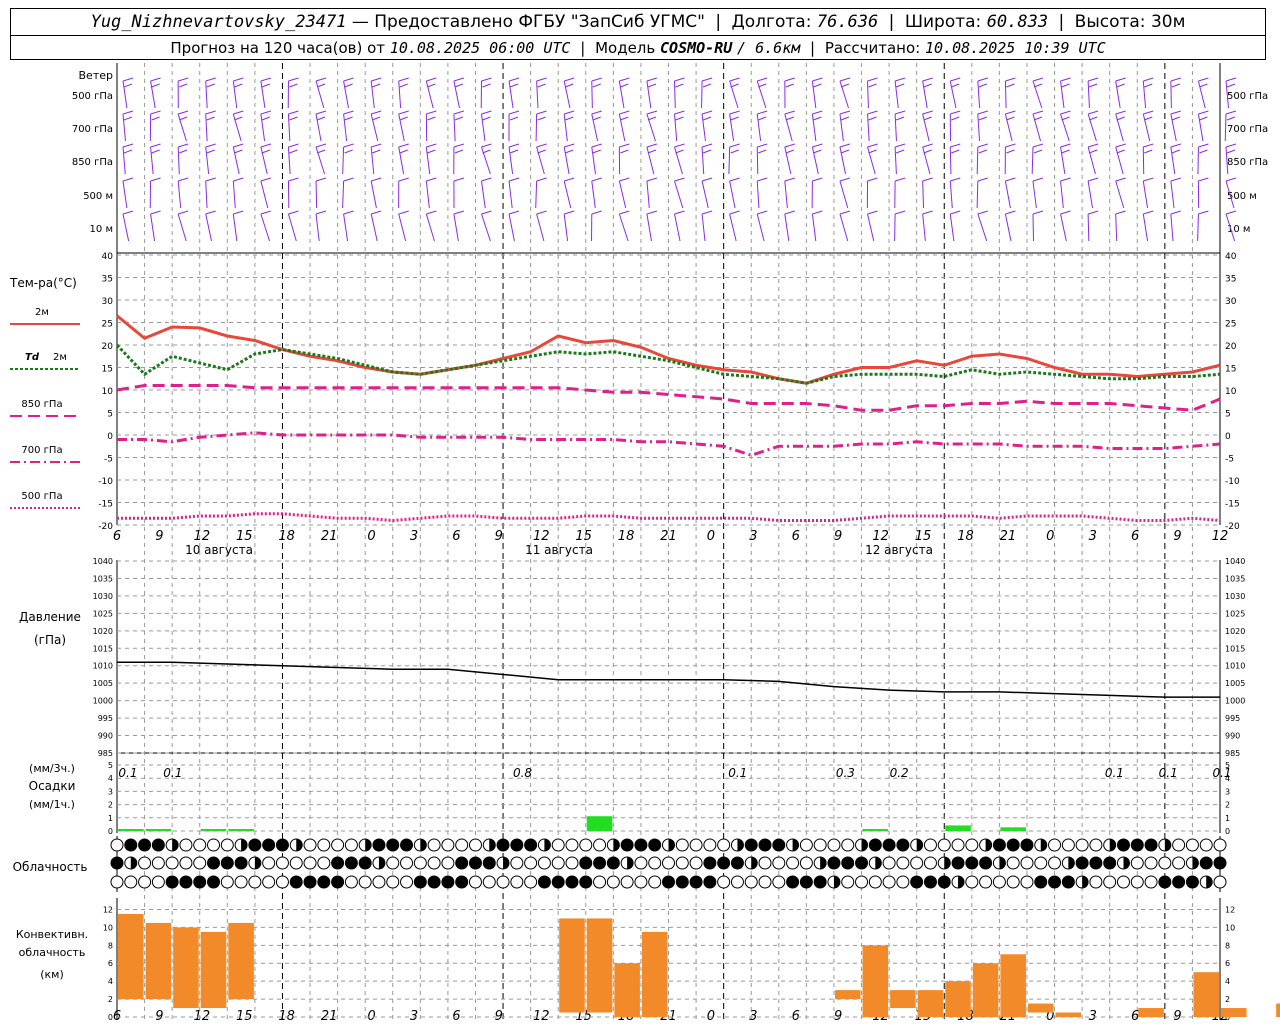 Image resolution: width=1280 pixels, height=1024 pixels. I want to click on temp-tick-label: 25, so click(107, 325).